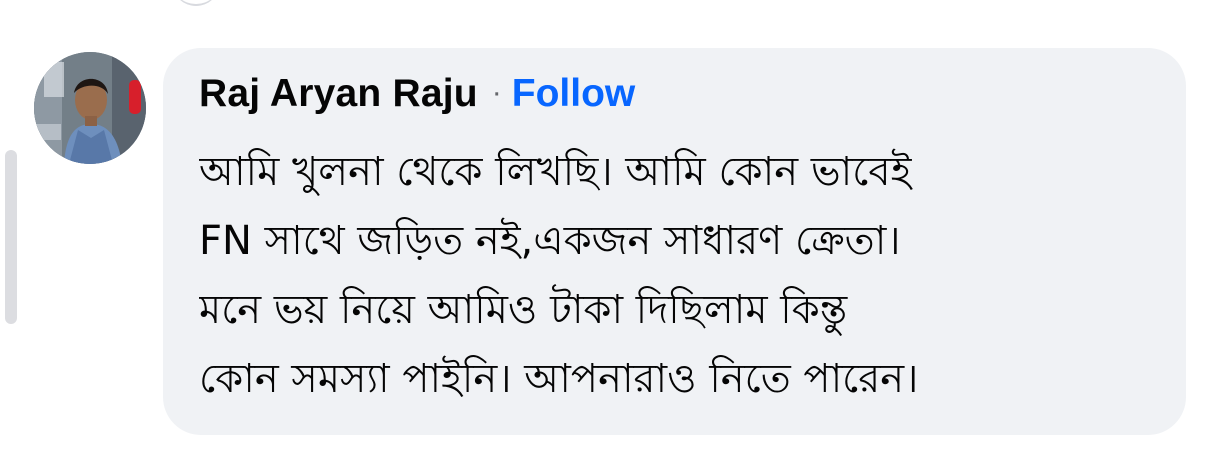  I want to click on previous-reaction-edge, so click(196, 3).